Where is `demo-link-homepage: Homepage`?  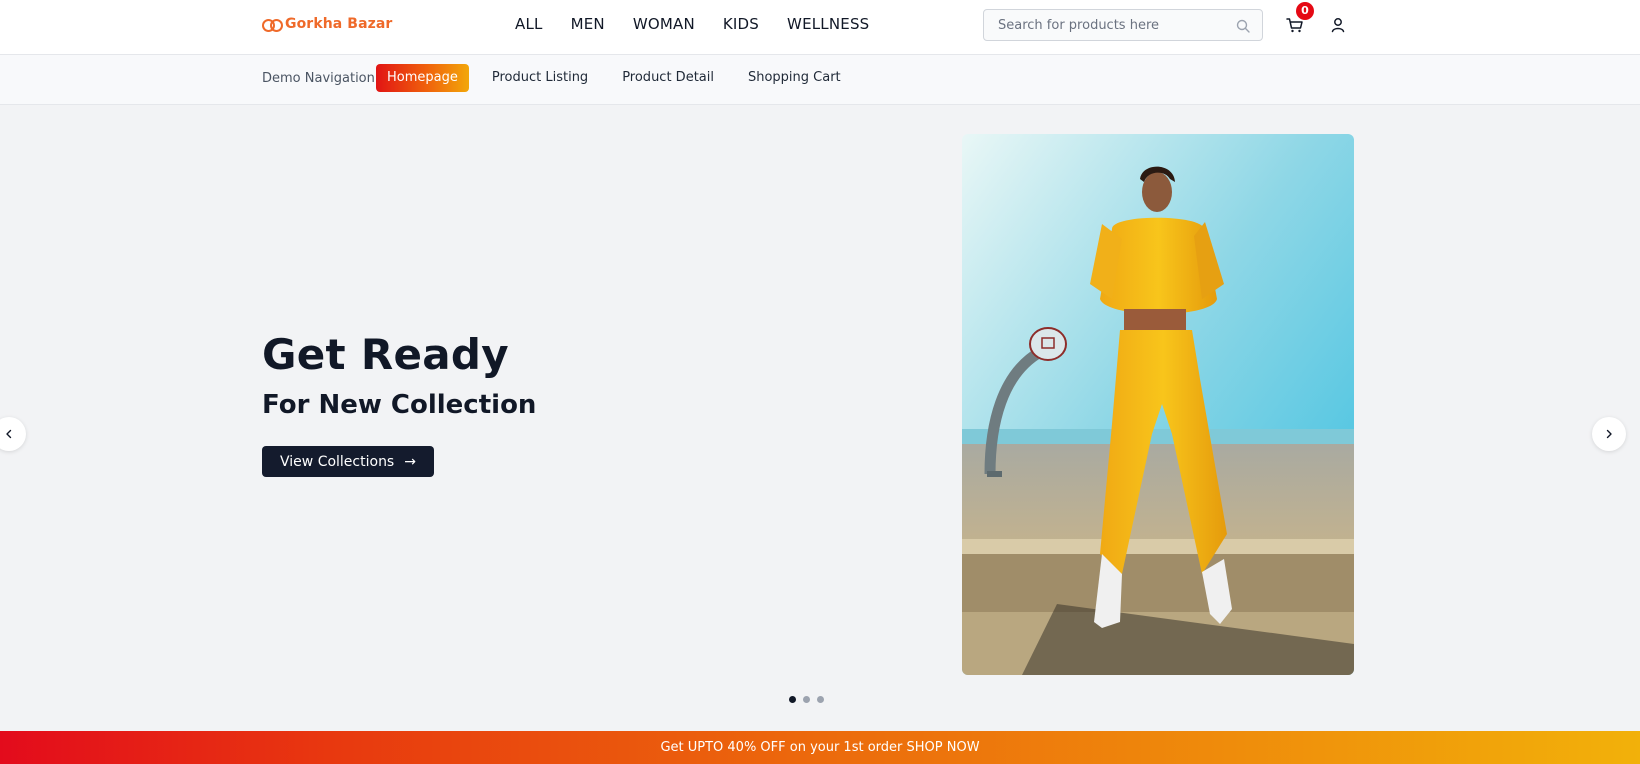
demo-link-homepage: Homepage is located at coordinates (422, 78).